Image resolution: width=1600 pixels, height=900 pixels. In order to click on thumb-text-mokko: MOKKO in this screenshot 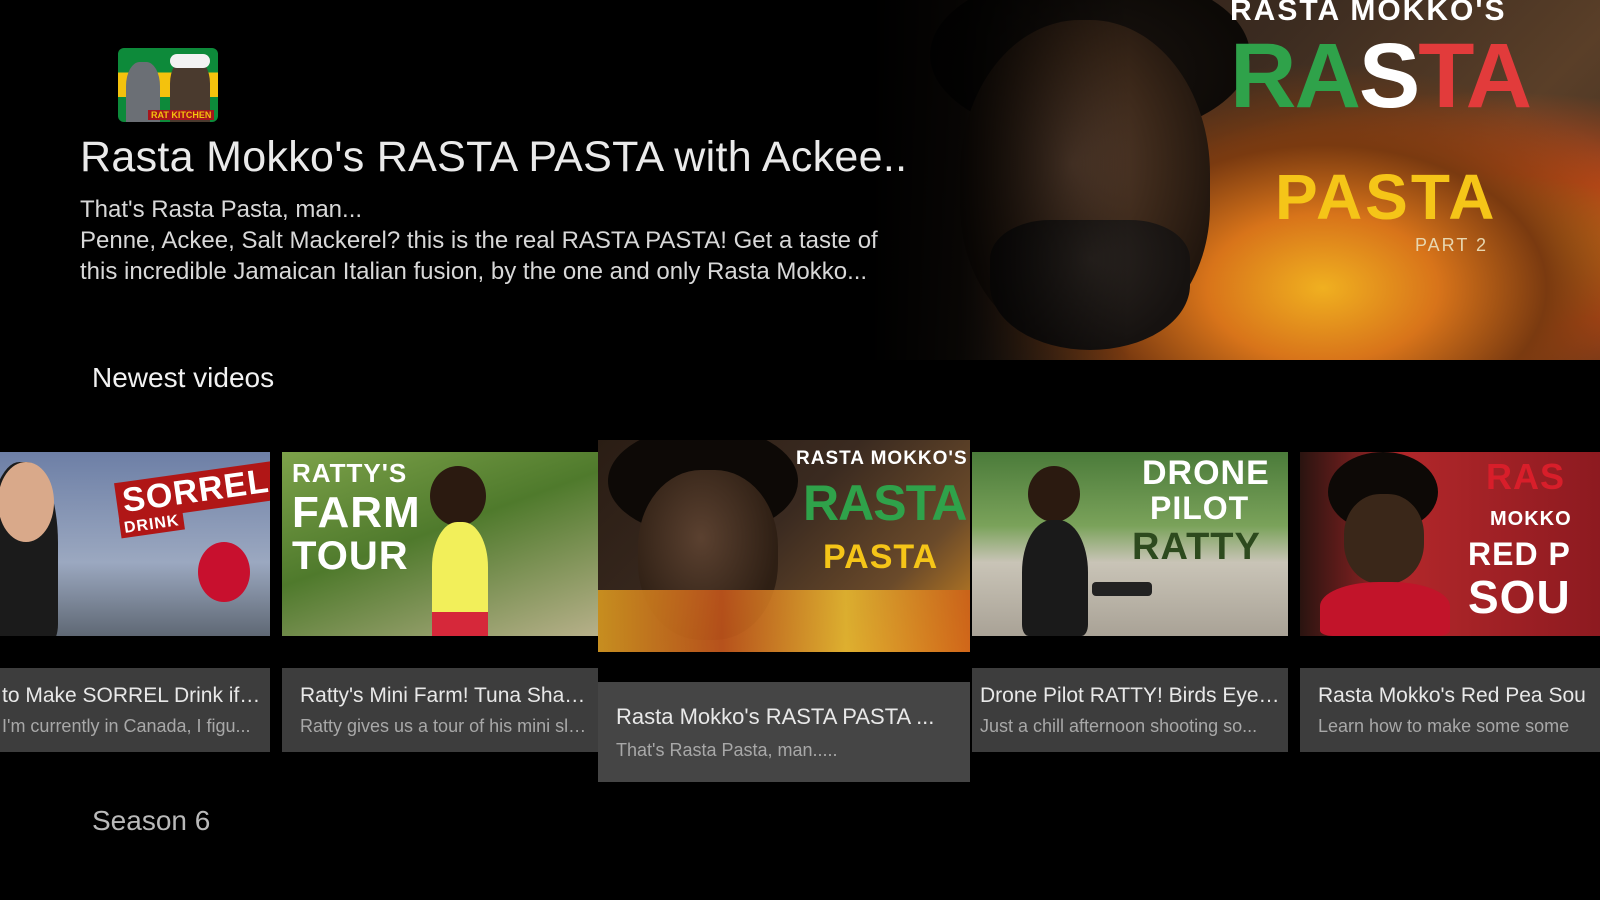, I will do `click(1531, 519)`.